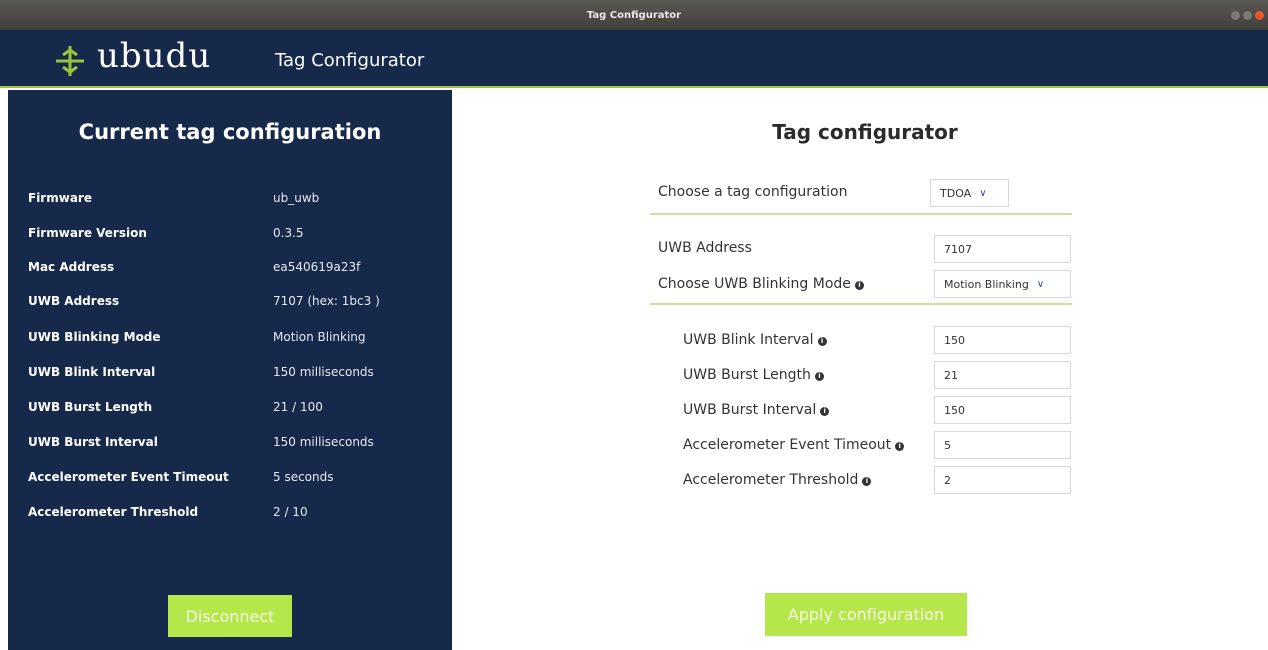 The height and width of the screenshot is (650, 1268). What do you see at coordinates (1002, 249) in the screenshot?
I see `uwb-address-input` at bounding box center [1002, 249].